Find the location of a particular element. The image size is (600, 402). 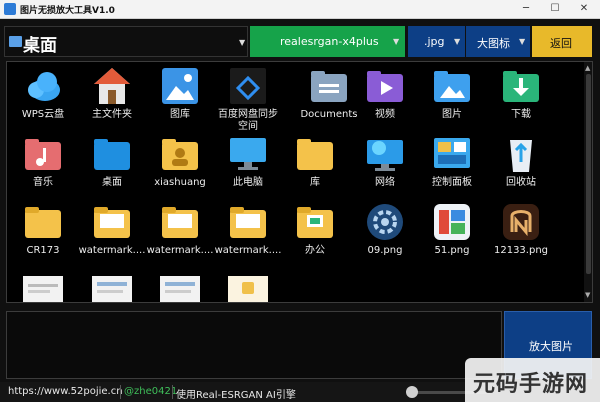

file-item: 09.png is located at coordinates (385, 232).